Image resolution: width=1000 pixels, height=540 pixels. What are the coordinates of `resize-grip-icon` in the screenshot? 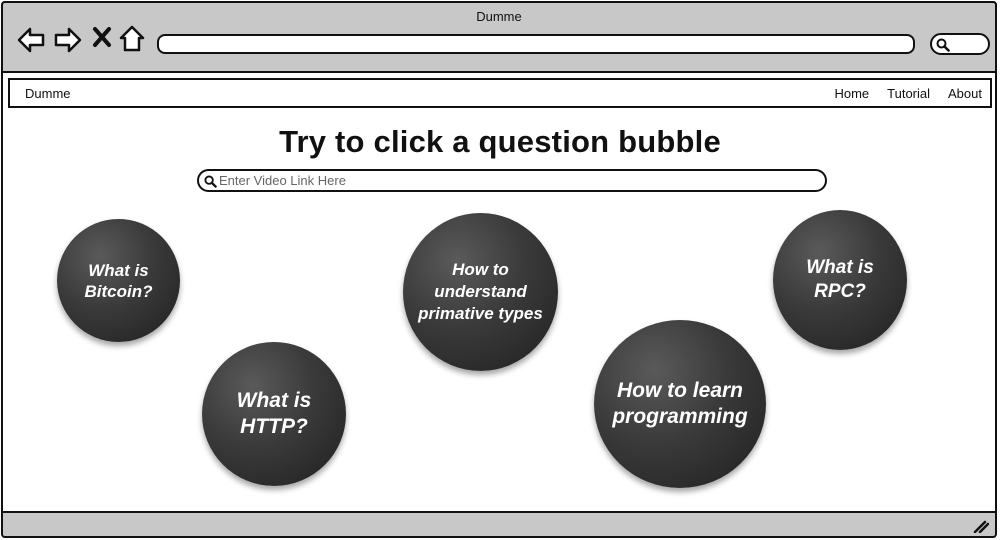 It's located at (981, 526).